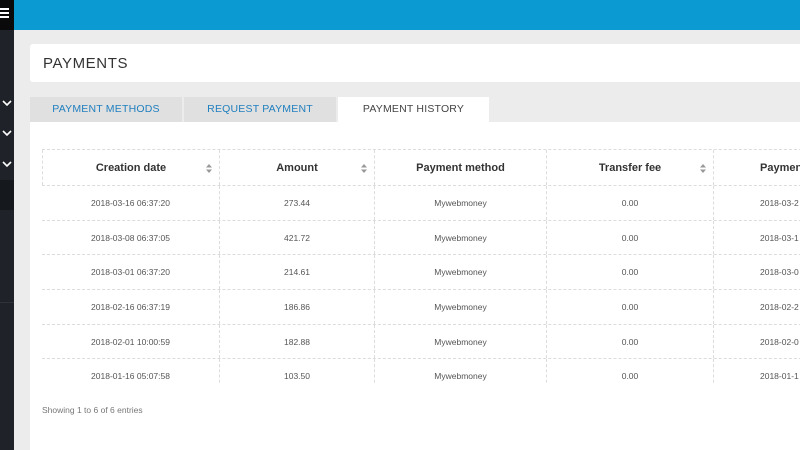 The width and height of the screenshot is (800, 450). I want to click on column-header-label: Payment method, so click(460, 167).